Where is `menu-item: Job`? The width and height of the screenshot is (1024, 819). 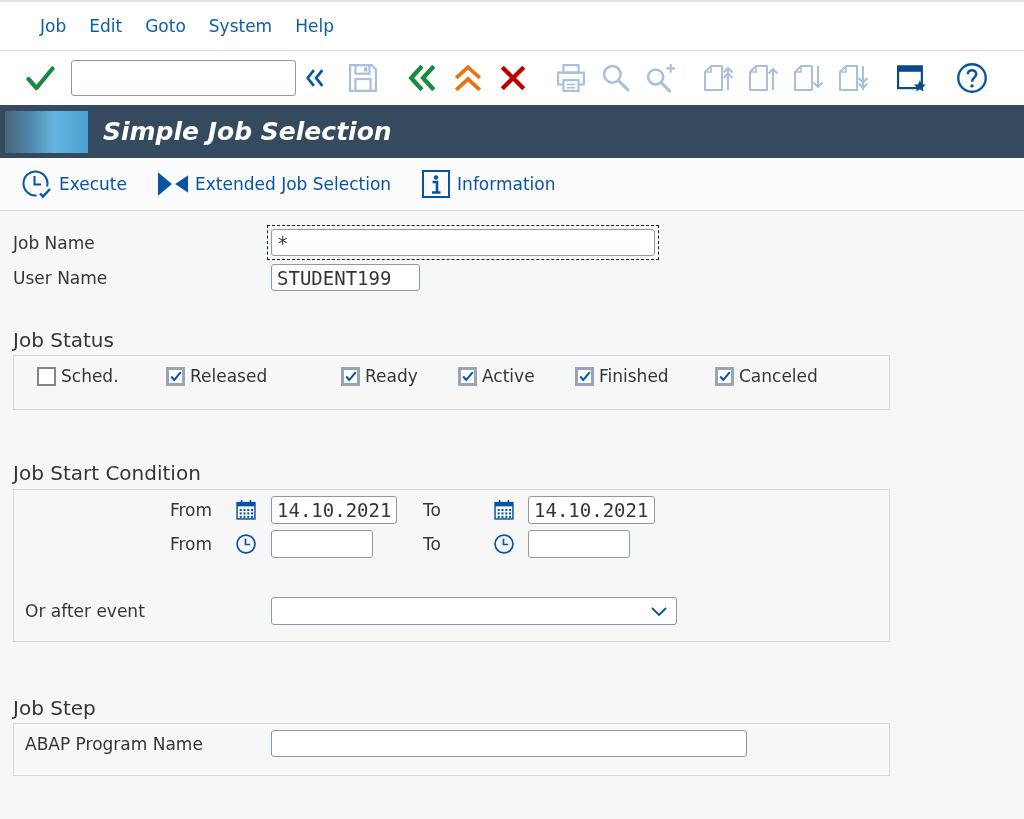 menu-item: Job is located at coordinates (53, 26).